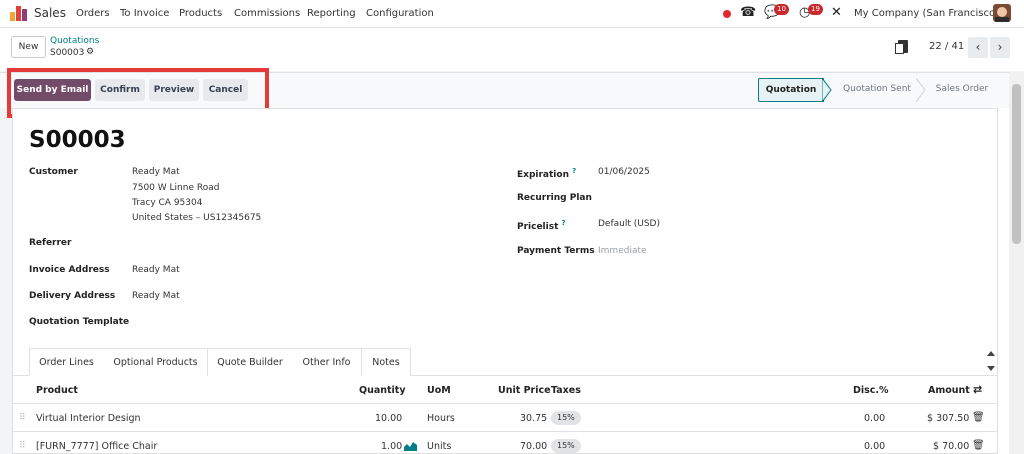 This screenshot has width=1024, height=454. I want to click on row-unit-price: 30.75, so click(533, 418).